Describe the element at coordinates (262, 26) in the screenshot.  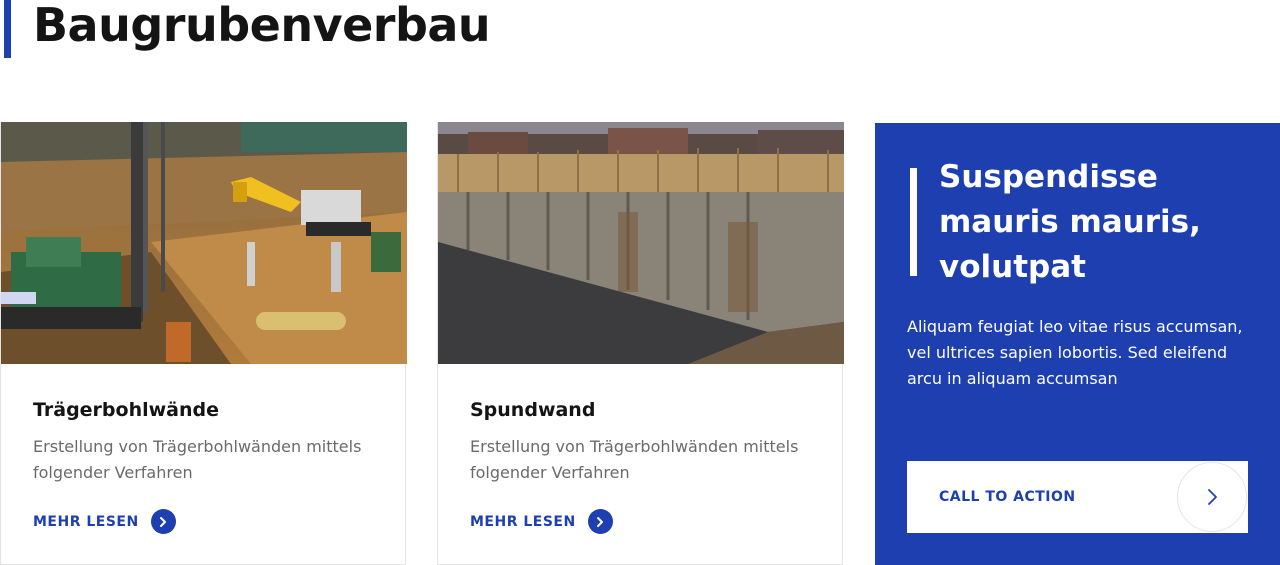
I see `page-title: Baugrubenverbau` at that location.